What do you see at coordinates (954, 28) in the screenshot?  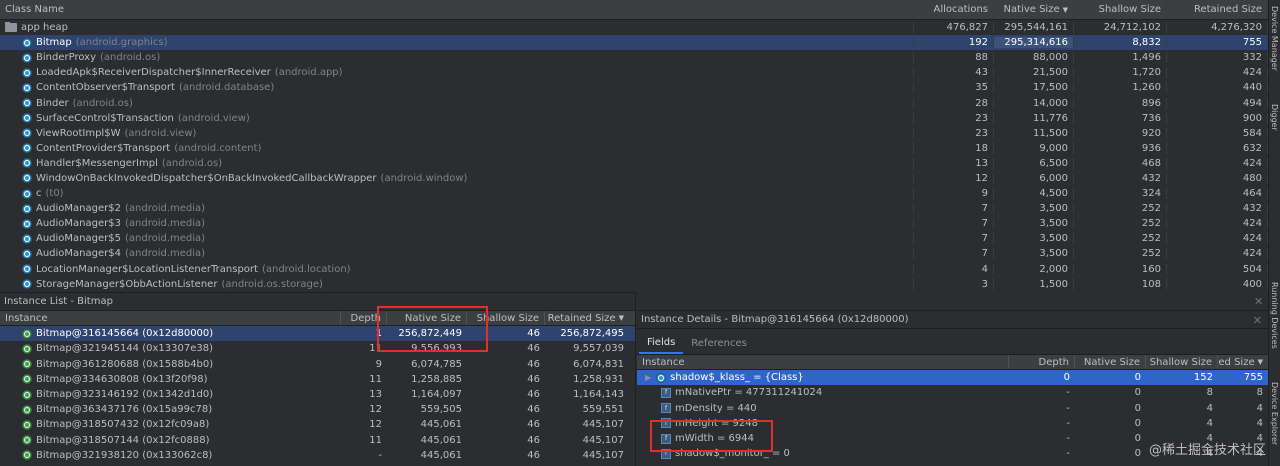 I see `heap-alloc: 476,827` at bounding box center [954, 28].